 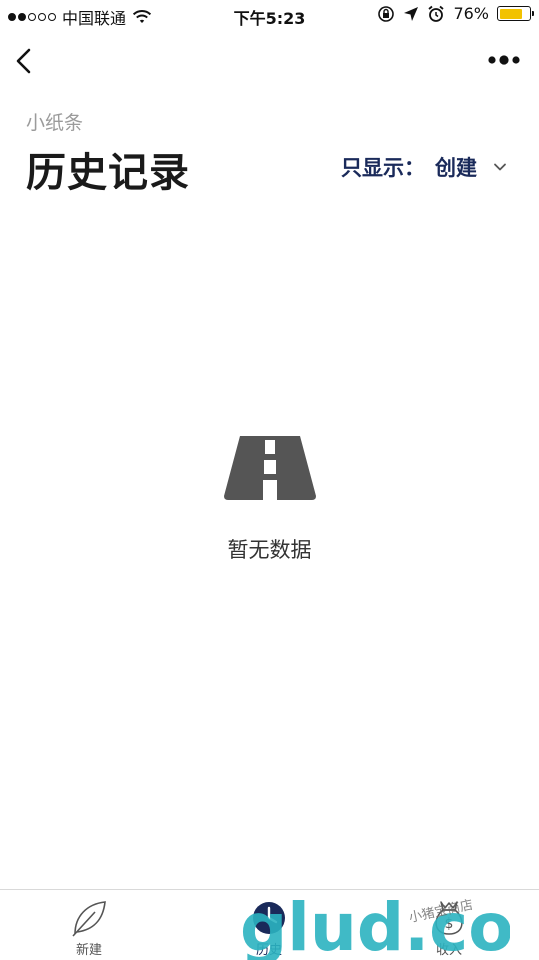 I want to click on app-name: 小纸条, so click(x=55, y=123).